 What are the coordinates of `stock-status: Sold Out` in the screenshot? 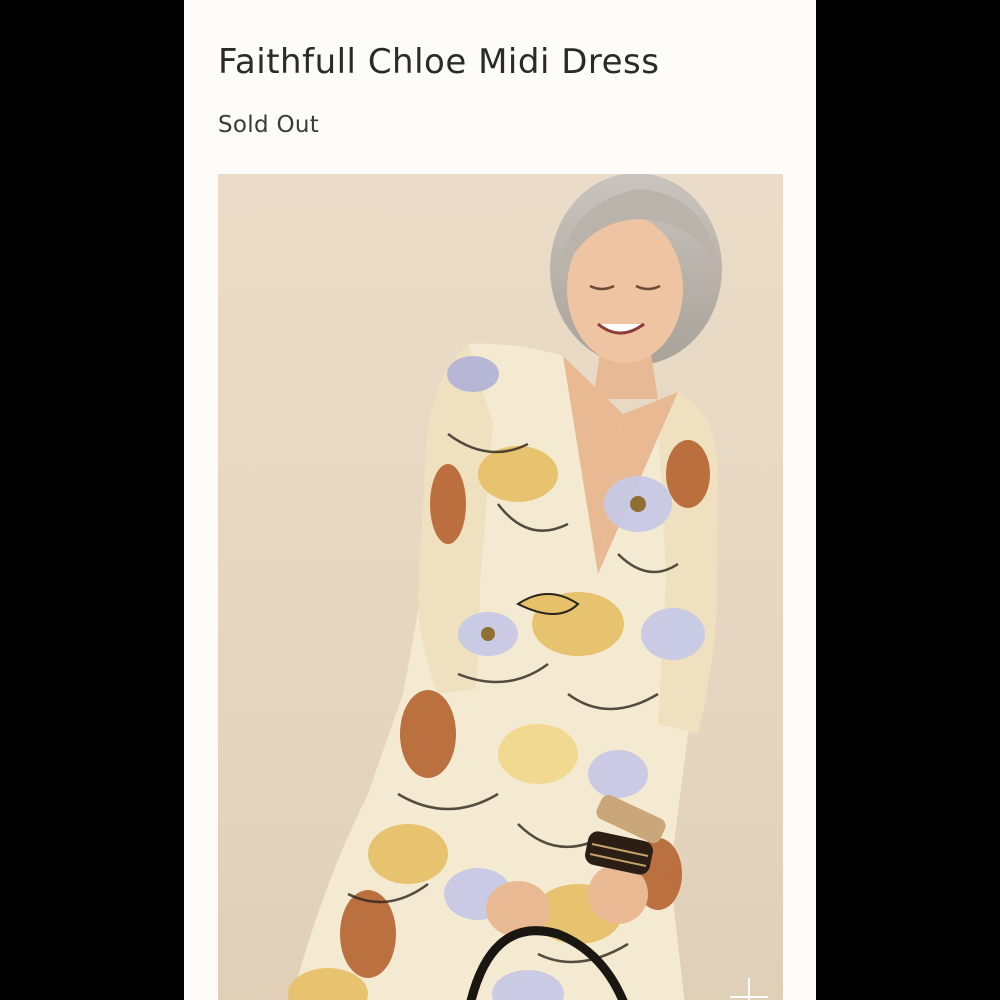 It's located at (269, 125).